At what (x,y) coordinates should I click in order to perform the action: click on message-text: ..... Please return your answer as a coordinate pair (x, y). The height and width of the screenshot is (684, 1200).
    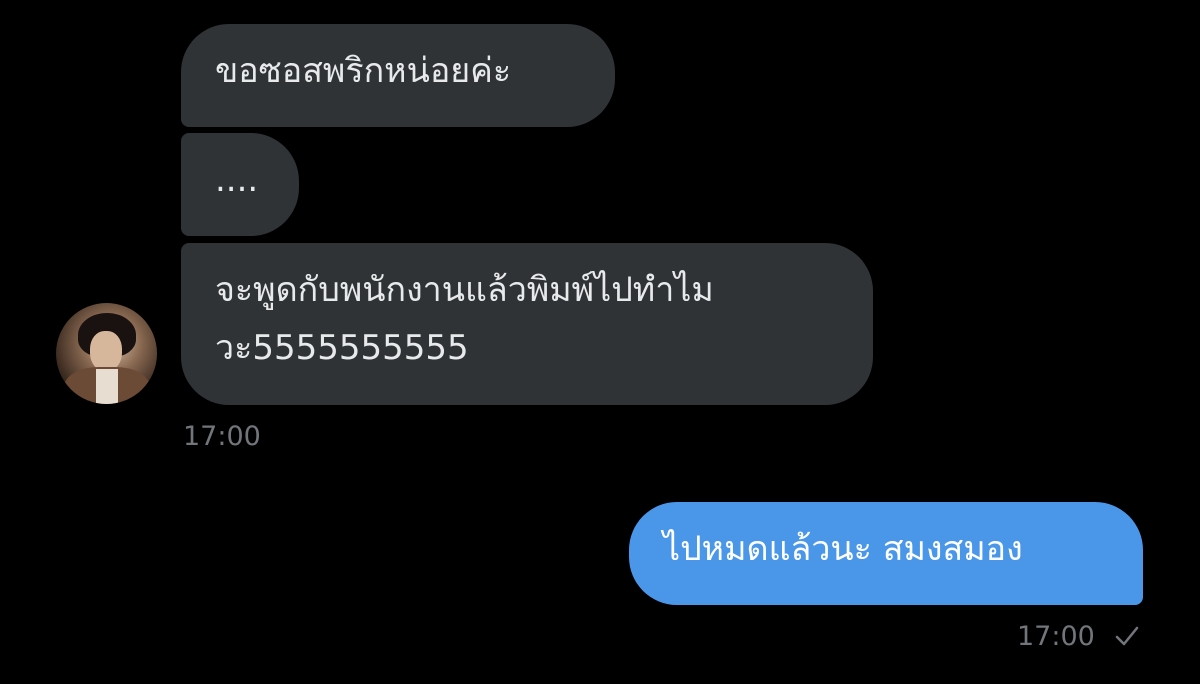
    Looking at the image, I should click on (237, 180).